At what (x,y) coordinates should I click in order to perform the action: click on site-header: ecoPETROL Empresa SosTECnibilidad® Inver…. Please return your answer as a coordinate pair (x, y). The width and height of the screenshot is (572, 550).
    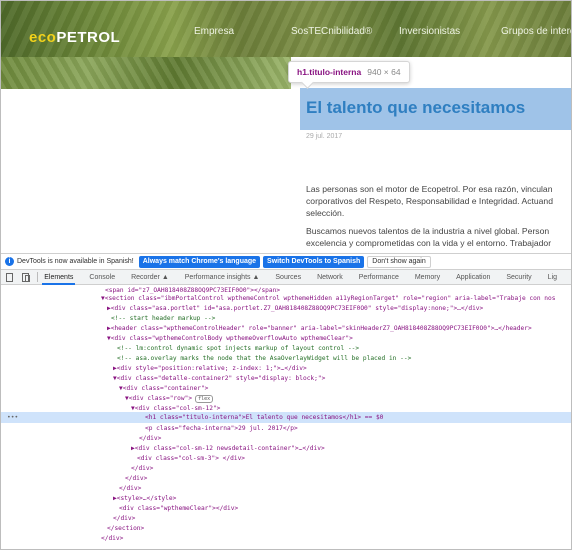
    Looking at the image, I should click on (286, 29).